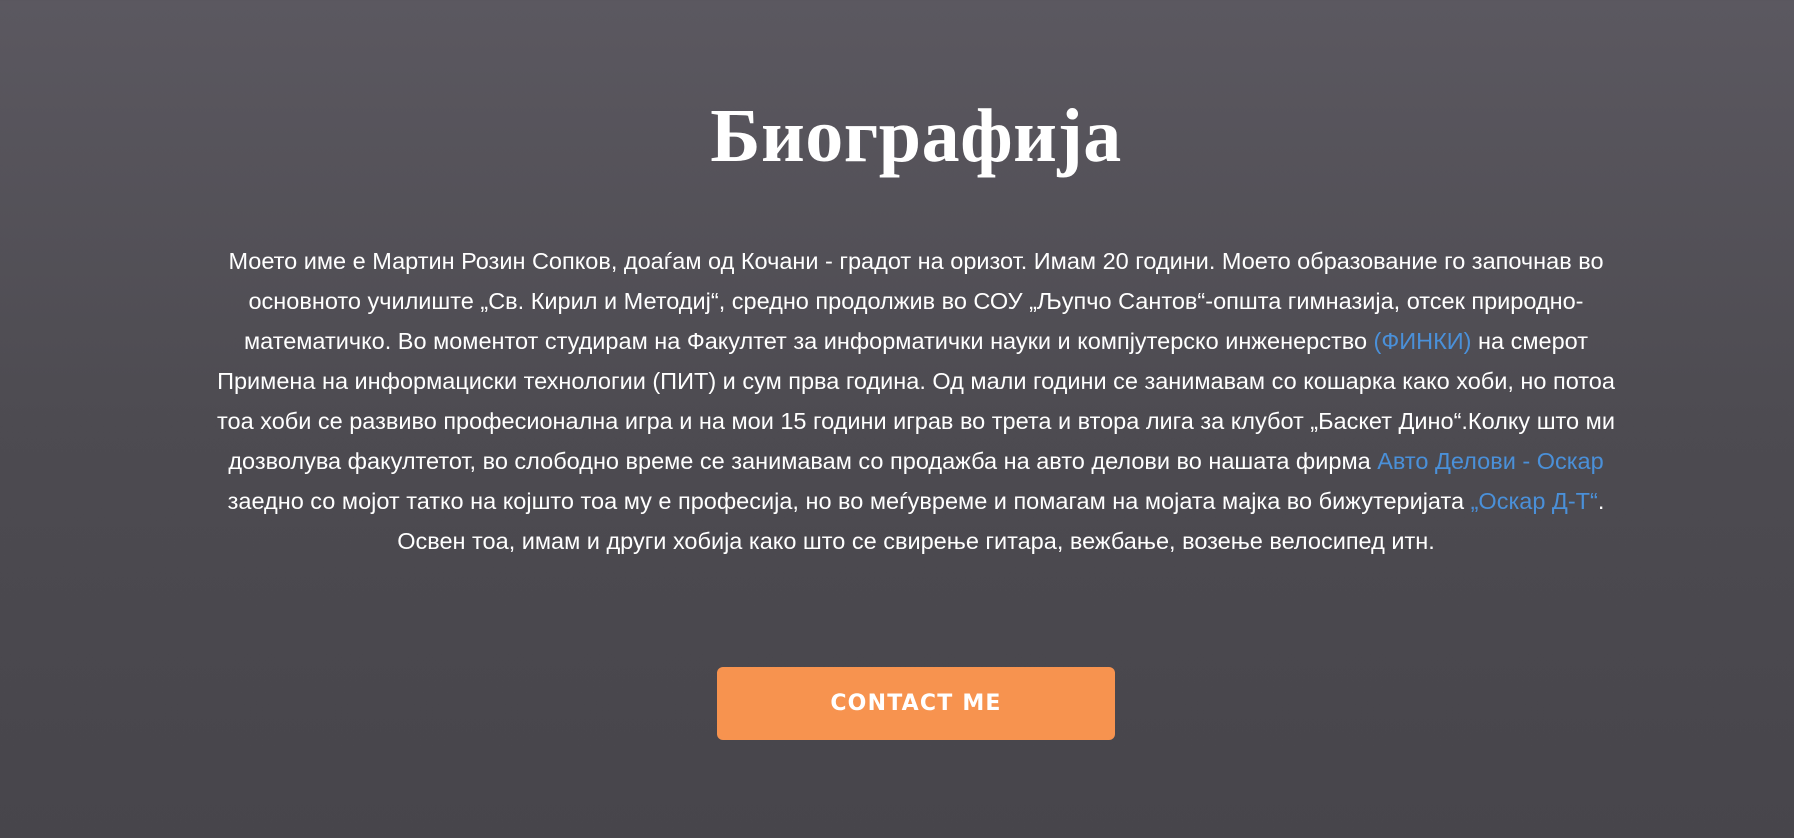  What do you see at coordinates (1423, 341) in the screenshot?
I see `finki-link: (ФИНКИ)` at bounding box center [1423, 341].